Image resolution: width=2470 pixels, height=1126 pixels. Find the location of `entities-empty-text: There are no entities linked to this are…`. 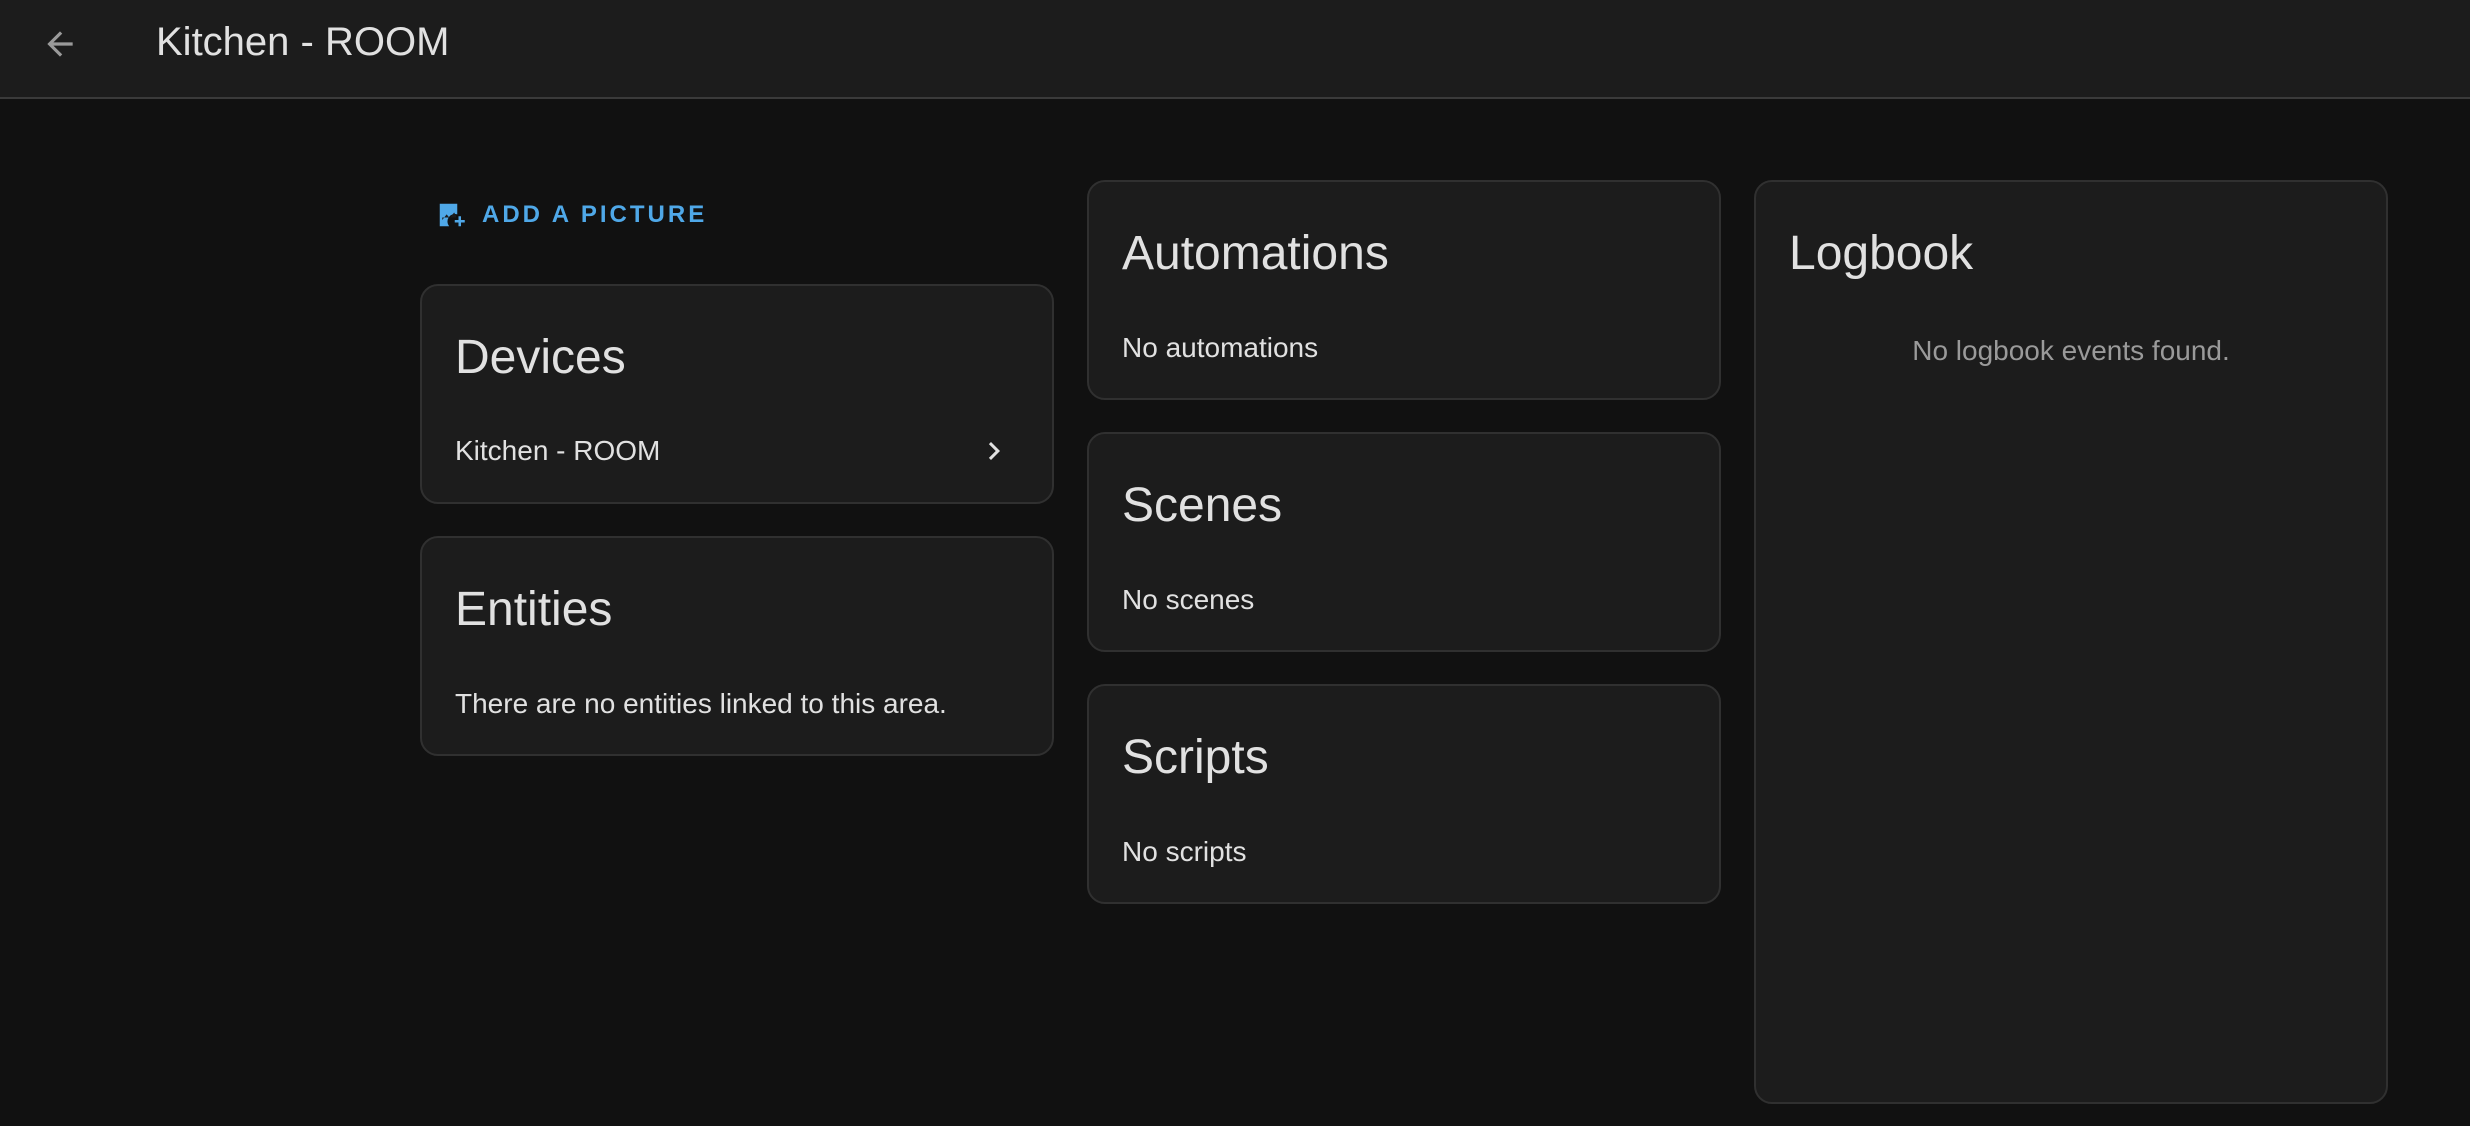

entities-empty-text: There are no entities linked to this are… is located at coordinates (701, 703).